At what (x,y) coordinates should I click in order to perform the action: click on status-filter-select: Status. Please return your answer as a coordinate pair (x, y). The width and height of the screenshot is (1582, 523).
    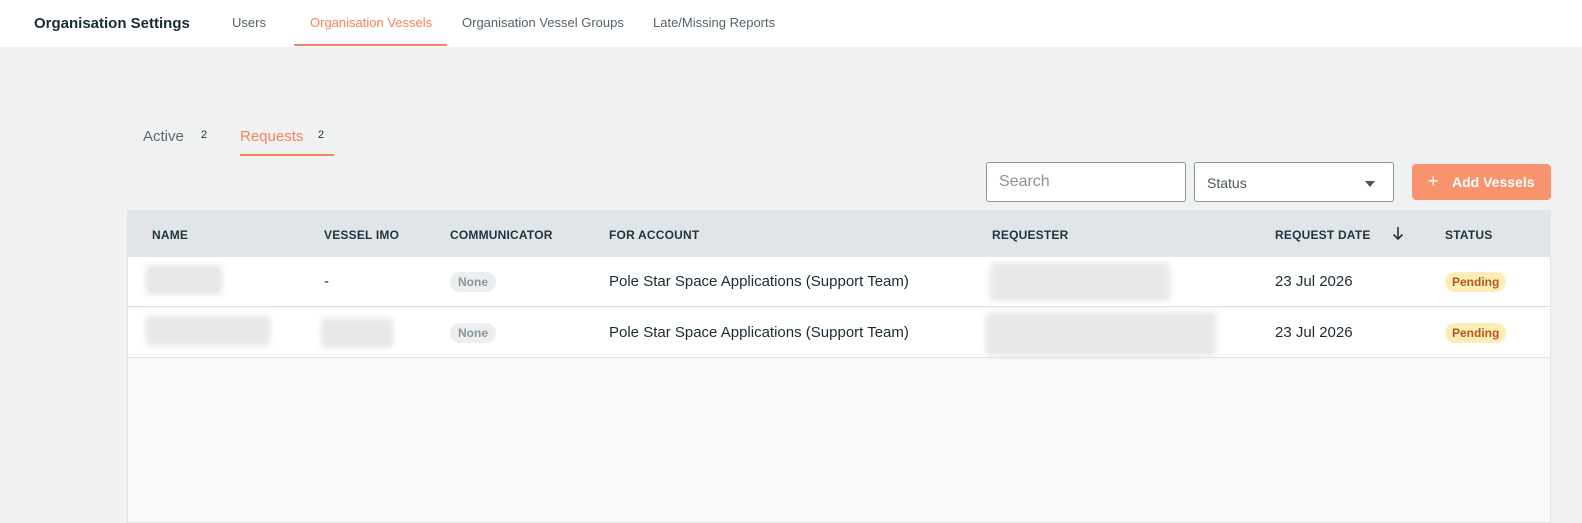
    Looking at the image, I should click on (1294, 182).